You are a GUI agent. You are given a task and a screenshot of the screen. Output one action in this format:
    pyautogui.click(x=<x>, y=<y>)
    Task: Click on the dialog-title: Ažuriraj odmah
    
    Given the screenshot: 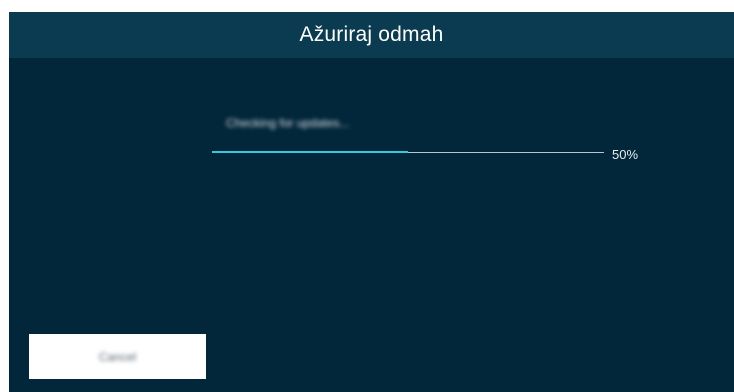 What is the action you would take?
    pyautogui.click(x=371, y=34)
    